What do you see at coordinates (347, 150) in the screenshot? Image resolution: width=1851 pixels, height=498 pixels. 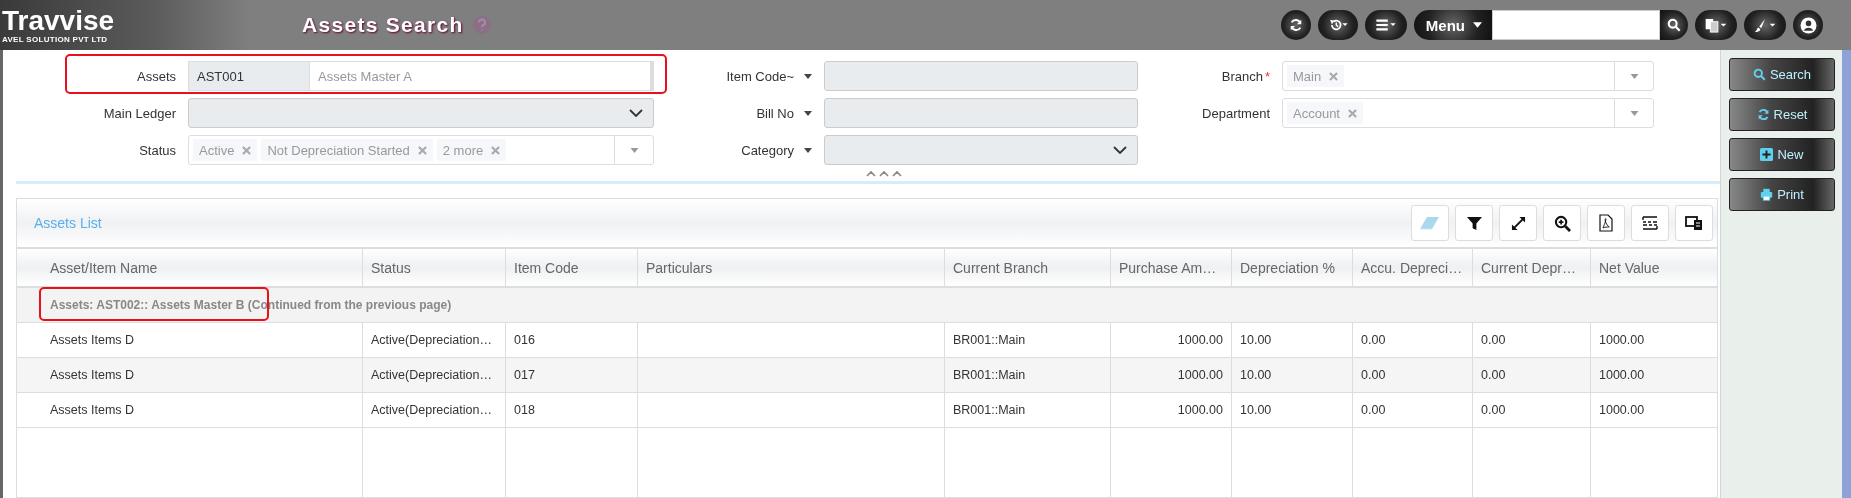 I see `tag-chip: Not Depreciation Started` at bounding box center [347, 150].